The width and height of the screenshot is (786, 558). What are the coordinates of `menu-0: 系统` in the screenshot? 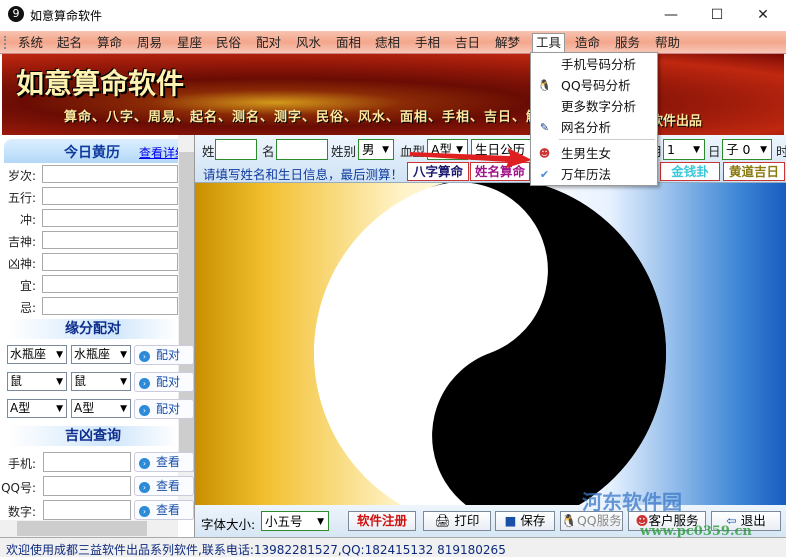 It's located at (30, 43).